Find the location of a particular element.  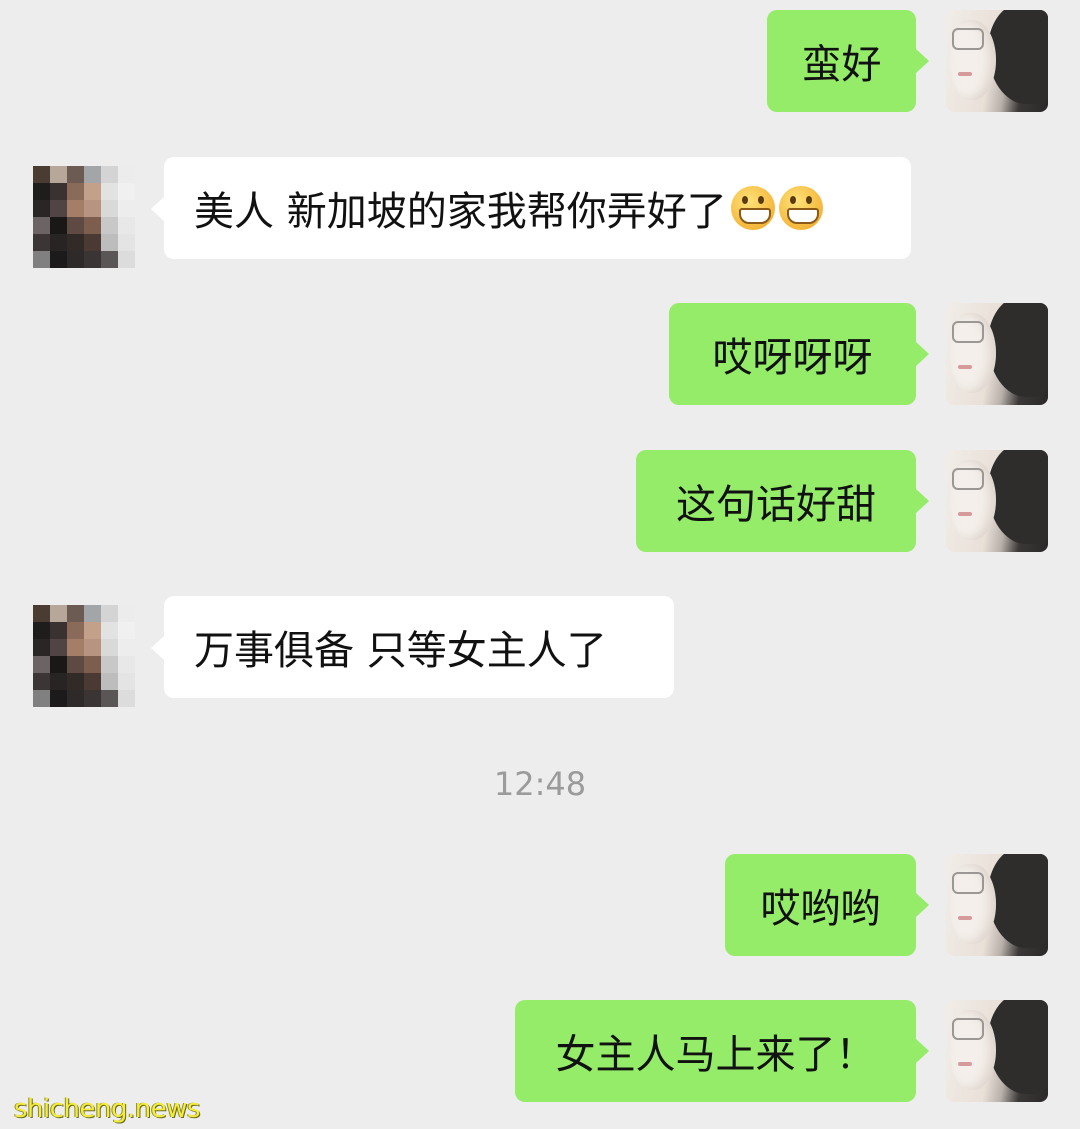

message-text: 蛮好 is located at coordinates (841, 65).